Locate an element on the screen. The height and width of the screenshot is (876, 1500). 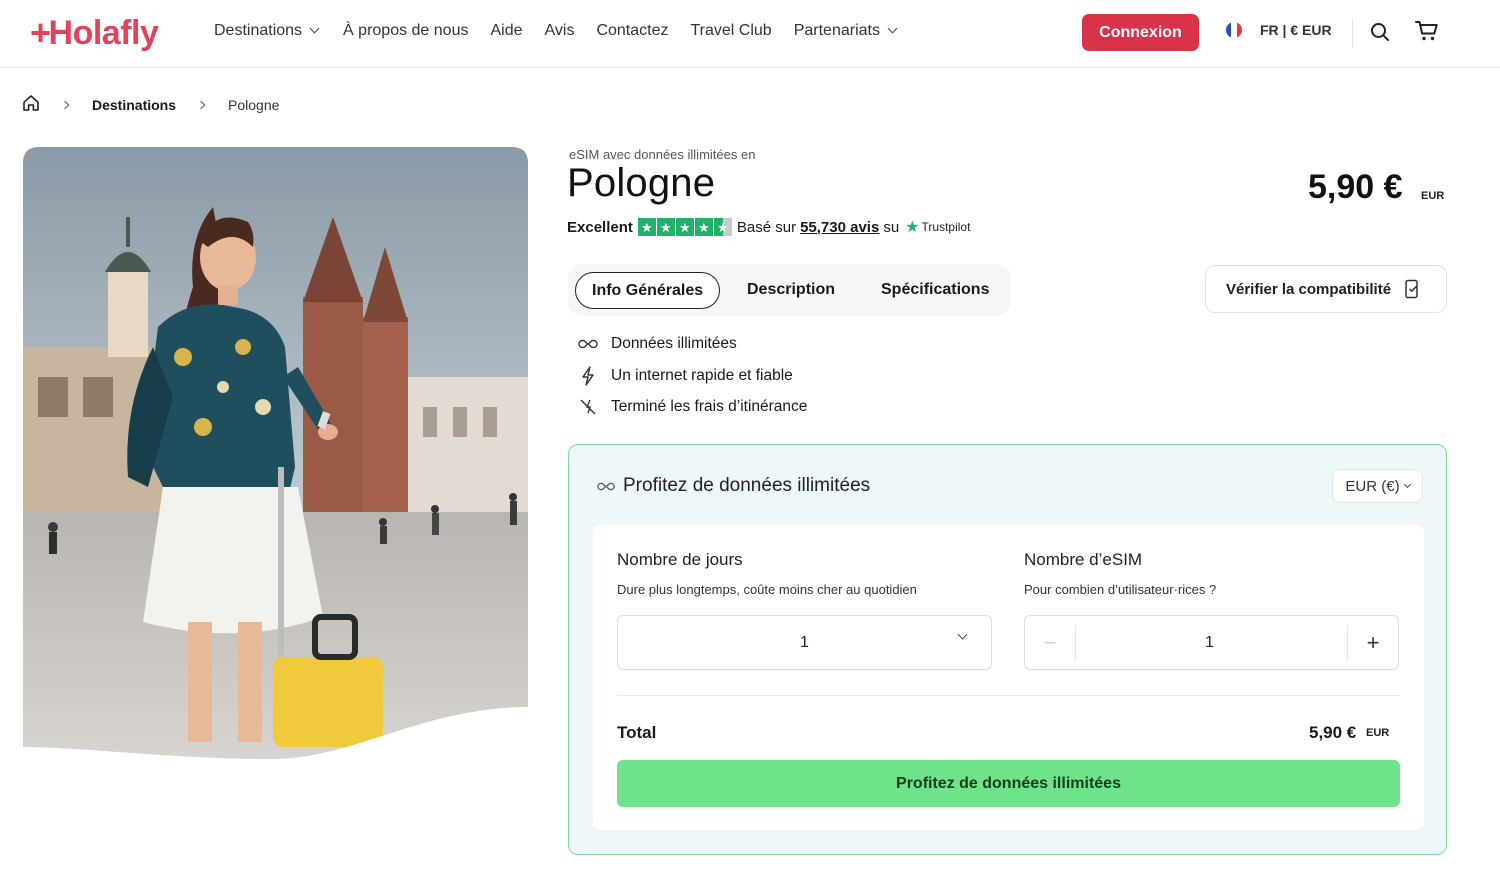
nav-help: Aide is located at coordinates (506, 31).